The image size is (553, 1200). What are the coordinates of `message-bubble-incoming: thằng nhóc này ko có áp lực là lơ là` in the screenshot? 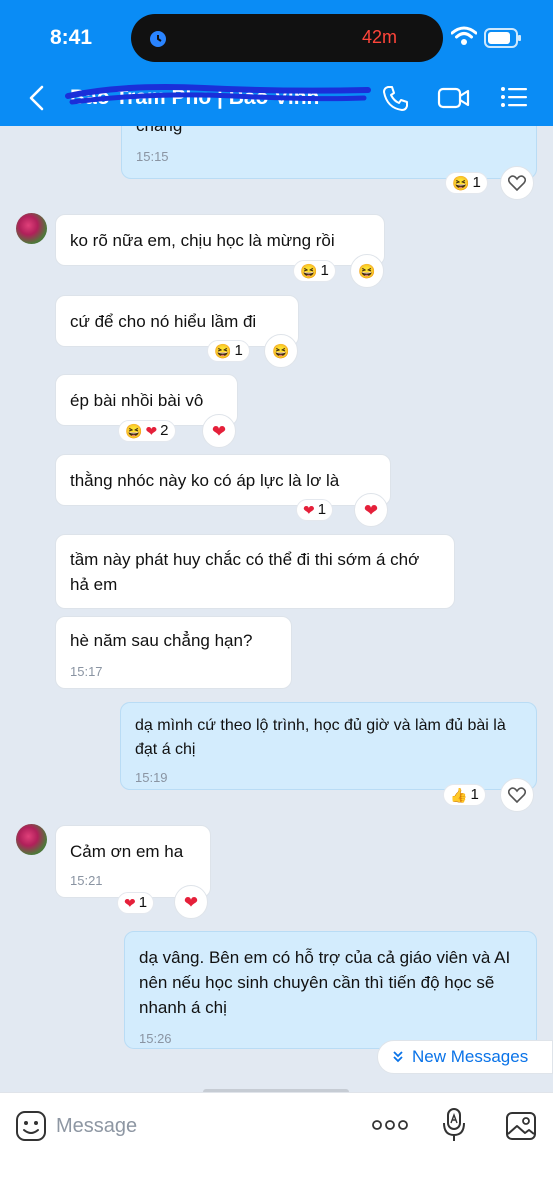 It's located at (223, 480).